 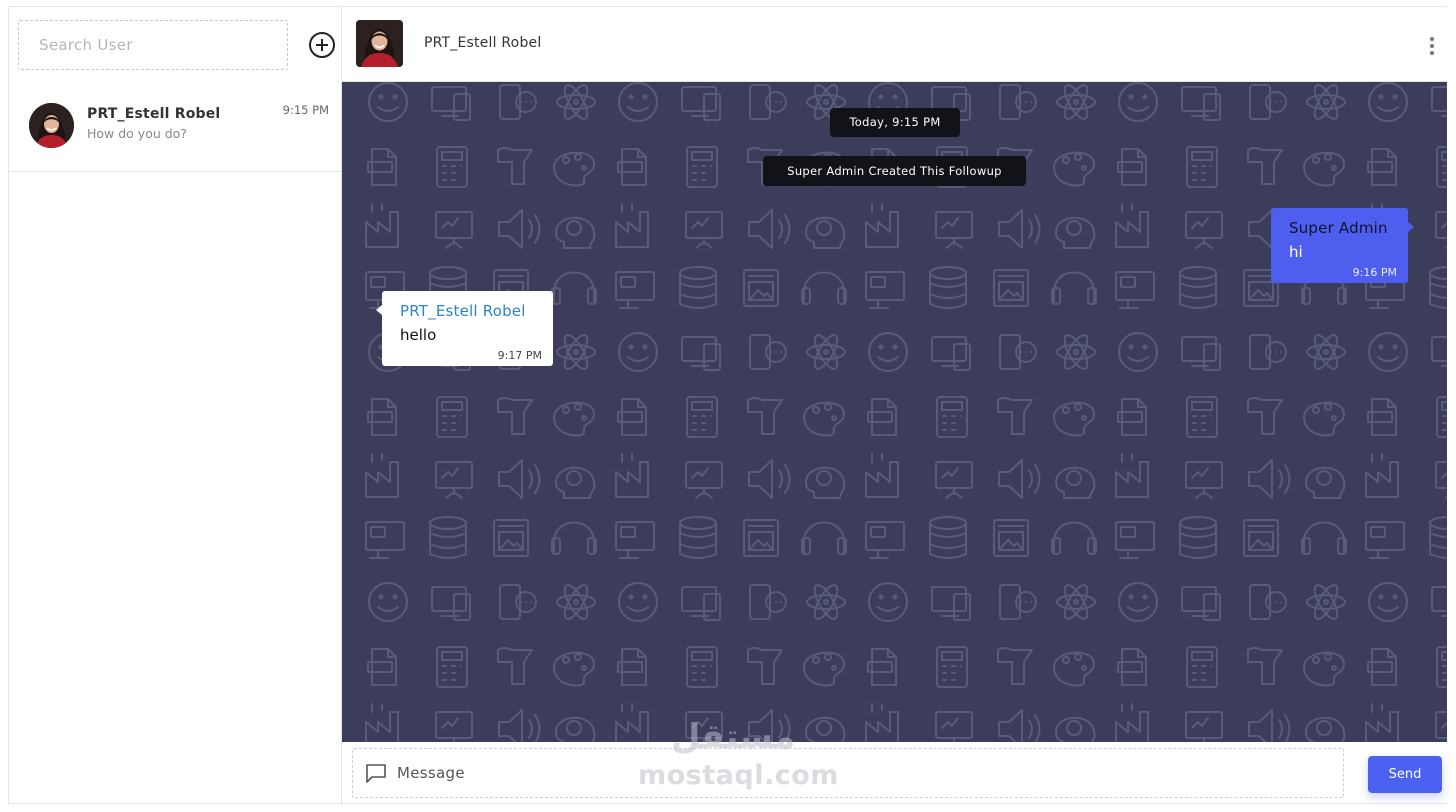 What do you see at coordinates (1374, 272) in the screenshot?
I see `message-time: 9:16 PM` at bounding box center [1374, 272].